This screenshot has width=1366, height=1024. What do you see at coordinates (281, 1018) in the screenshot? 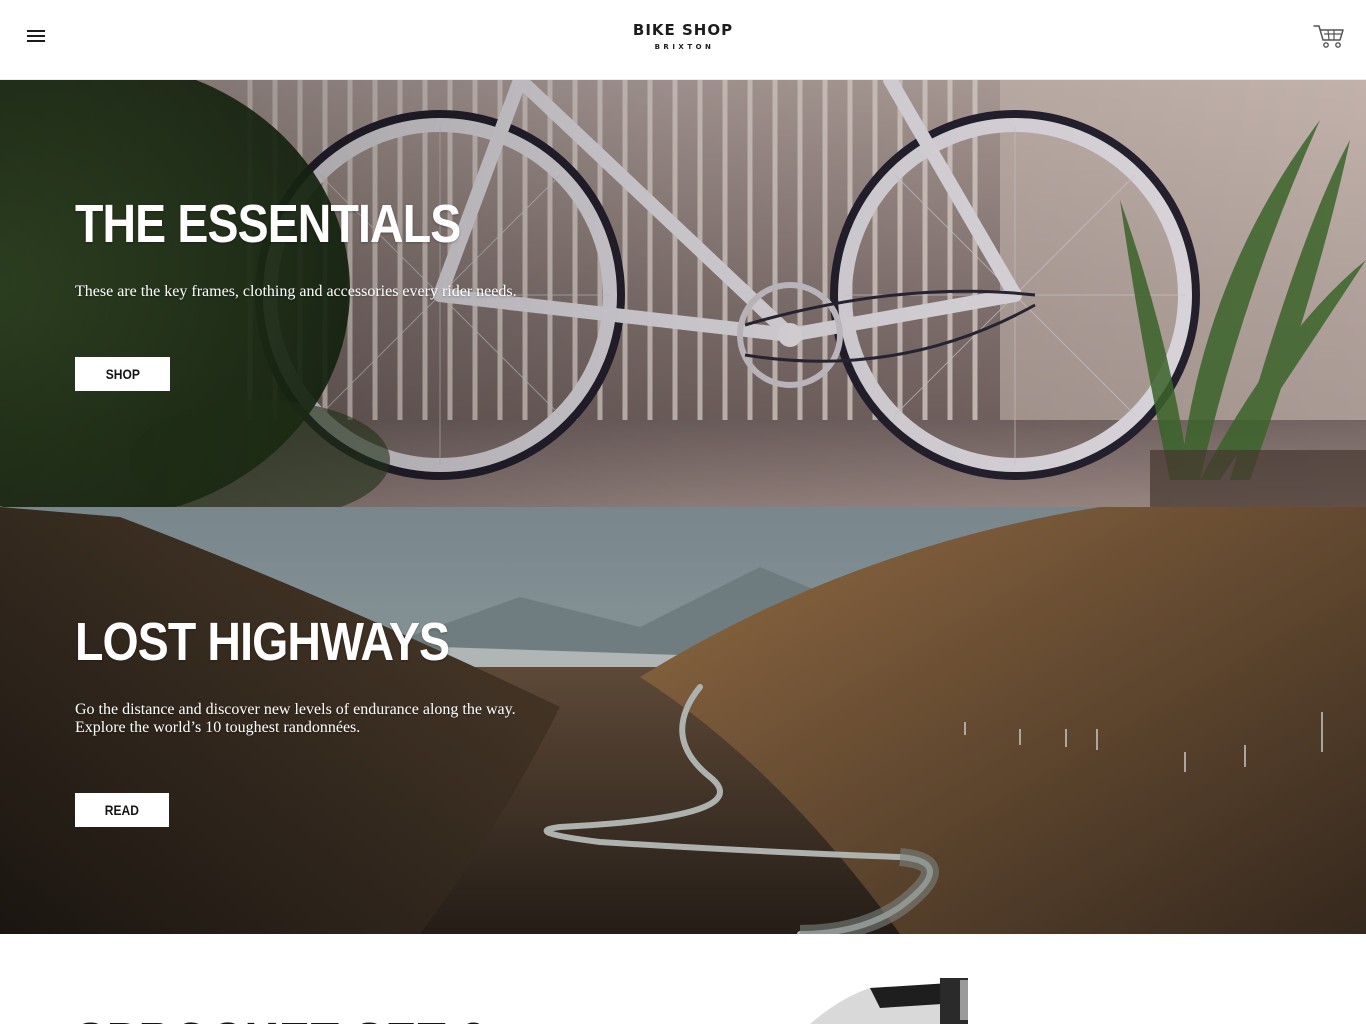
I see `product-title: SPROCKET SET 2` at bounding box center [281, 1018].